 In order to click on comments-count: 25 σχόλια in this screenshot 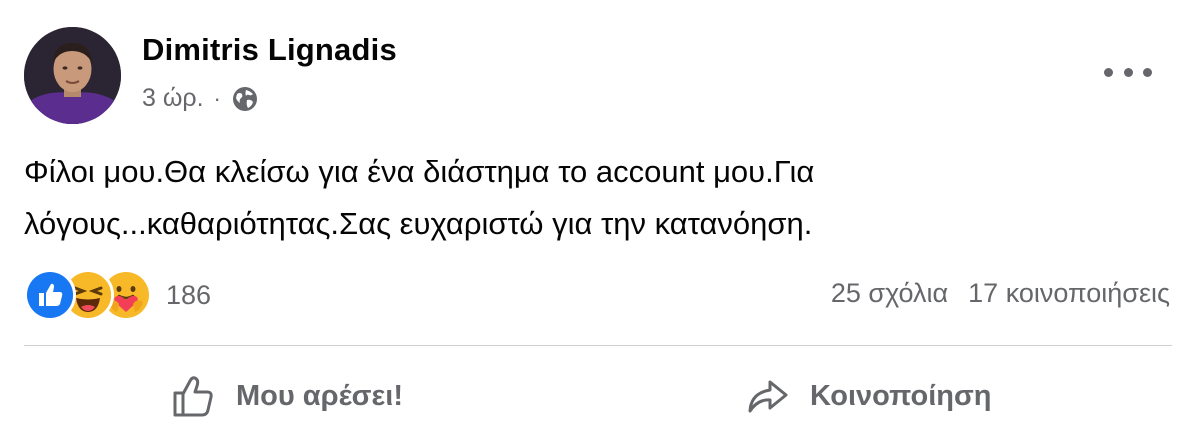, I will do `click(889, 293)`.